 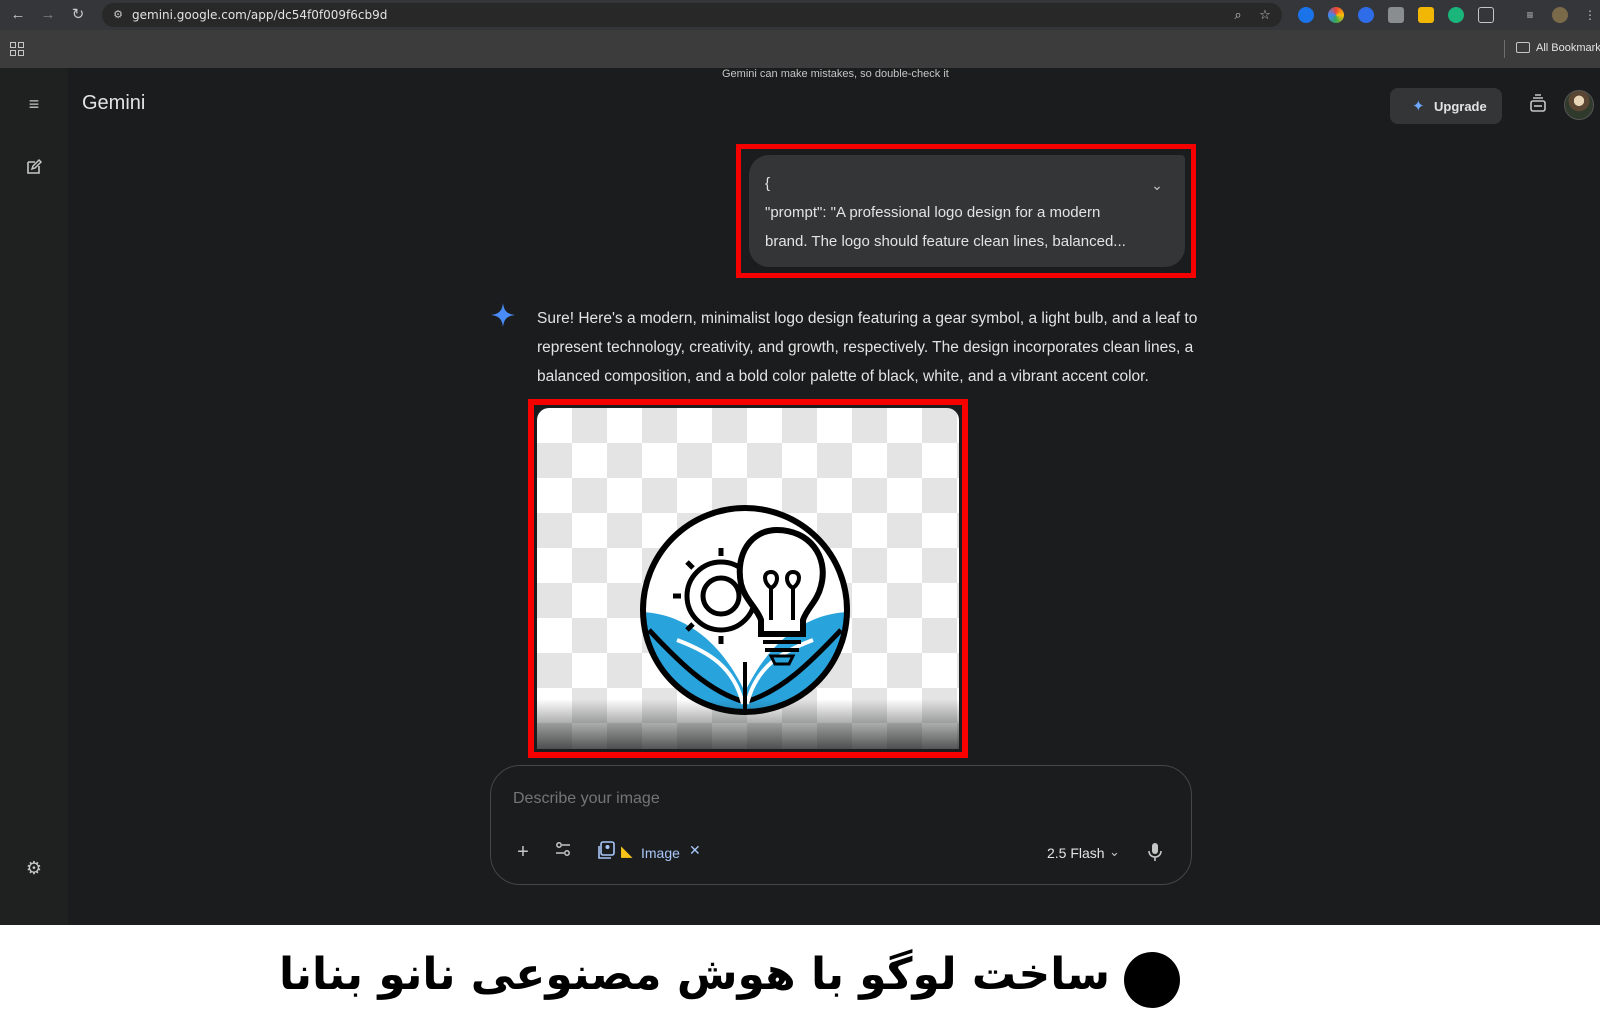 What do you see at coordinates (768, 183) in the screenshot?
I see `prompt-line: {` at bounding box center [768, 183].